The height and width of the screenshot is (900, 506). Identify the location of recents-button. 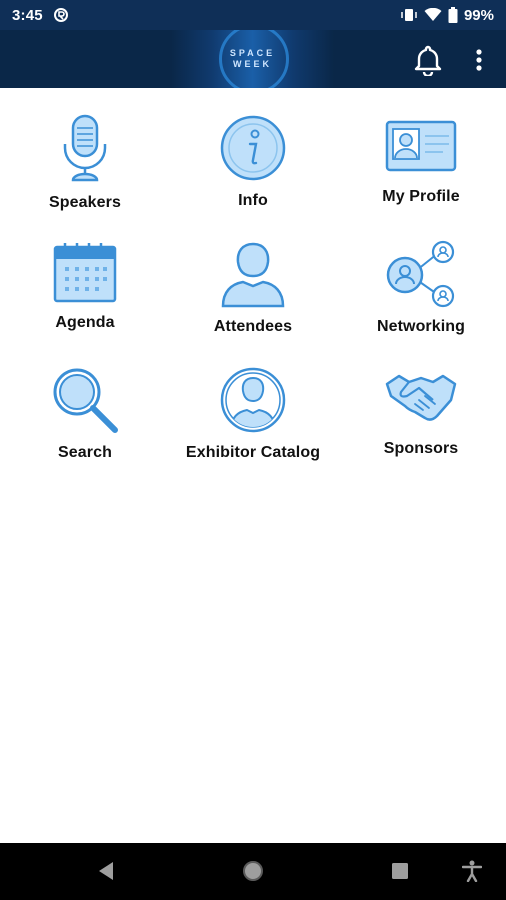
(400, 871).